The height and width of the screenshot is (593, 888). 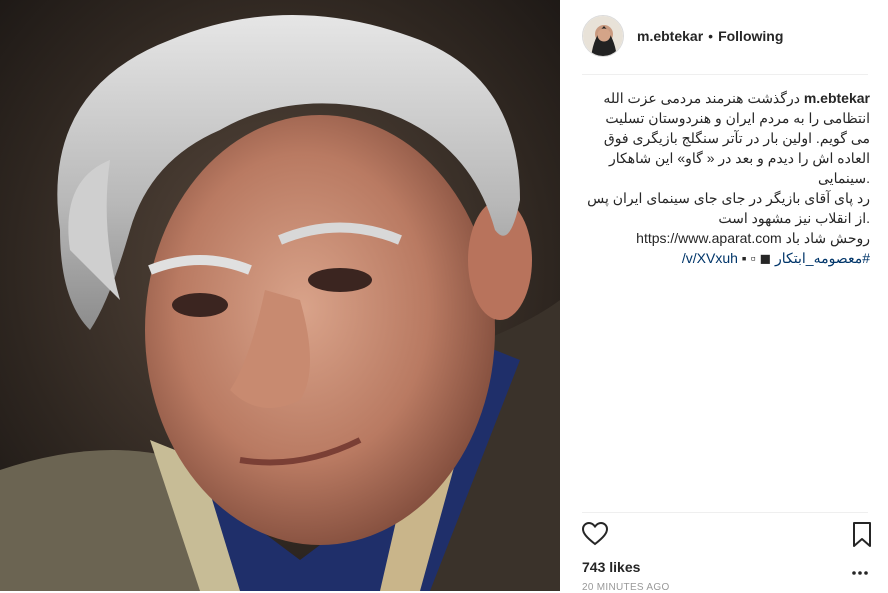 I want to click on link-icons: ▪ ▫ ◼, so click(x=756, y=258).